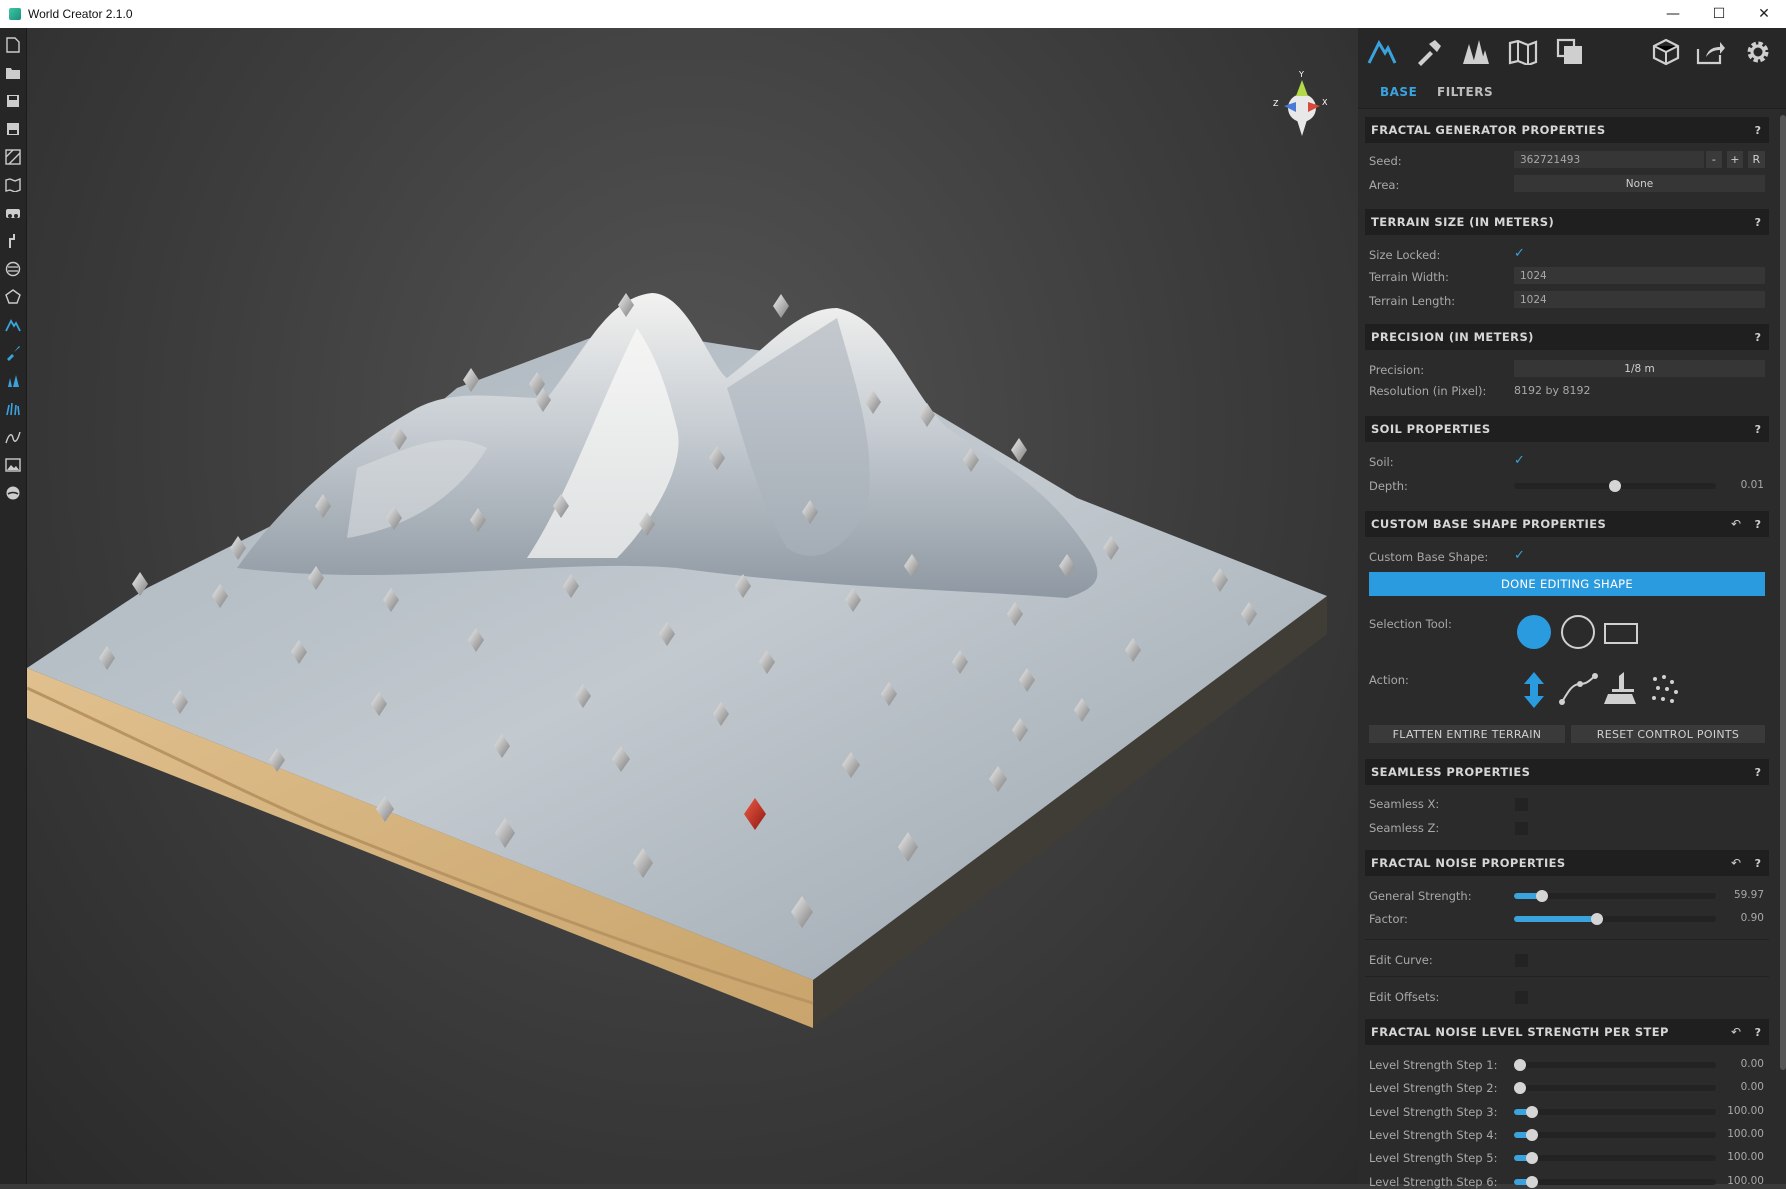 The image size is (1786, 1189). What do you see at coordinates (13, 269) in the screenshot?
I see `globe-icon` at bounding box center [13, 269].